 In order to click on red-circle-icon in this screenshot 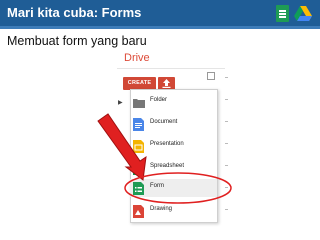, I will do `click(178, 188)`.